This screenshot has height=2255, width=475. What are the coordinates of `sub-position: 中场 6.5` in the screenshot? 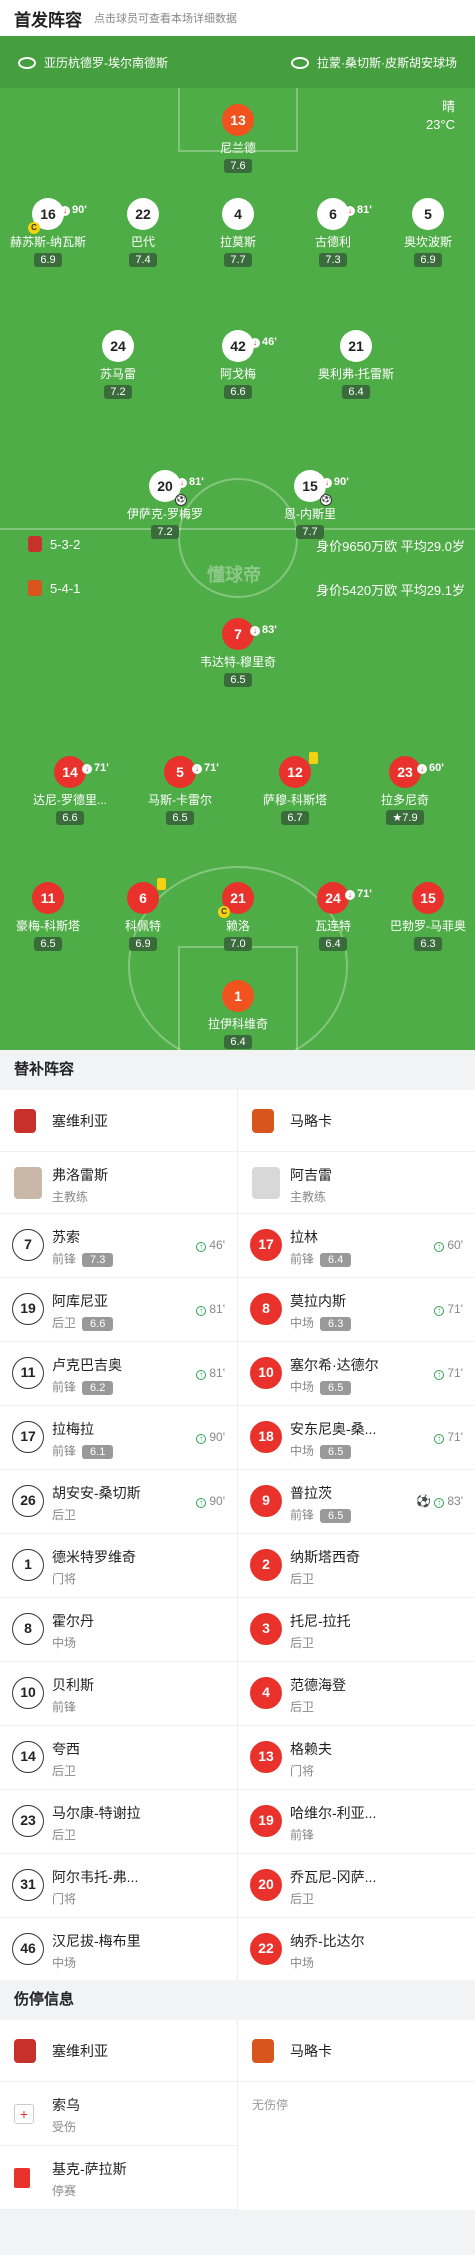 It's located at (321, 1450).